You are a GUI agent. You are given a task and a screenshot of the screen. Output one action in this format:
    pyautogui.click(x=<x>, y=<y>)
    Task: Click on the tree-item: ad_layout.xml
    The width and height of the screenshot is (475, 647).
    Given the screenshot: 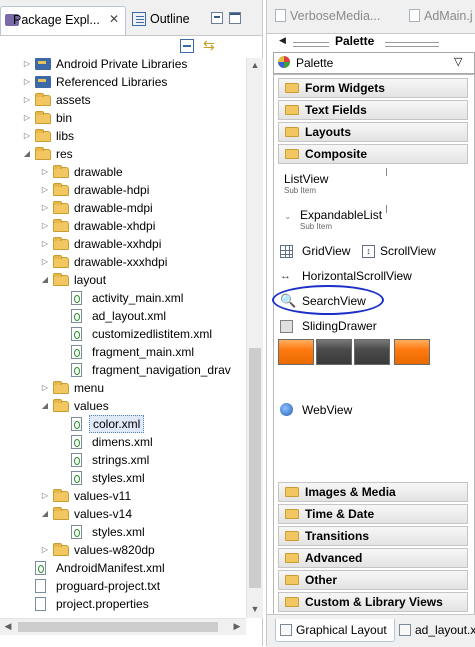 What is the action you would take?
    pyautogui.click(x=123, y=316)
    